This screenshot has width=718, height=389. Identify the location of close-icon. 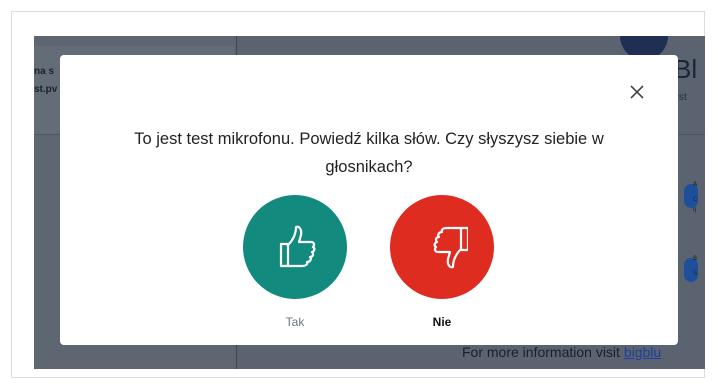
(637, 92).